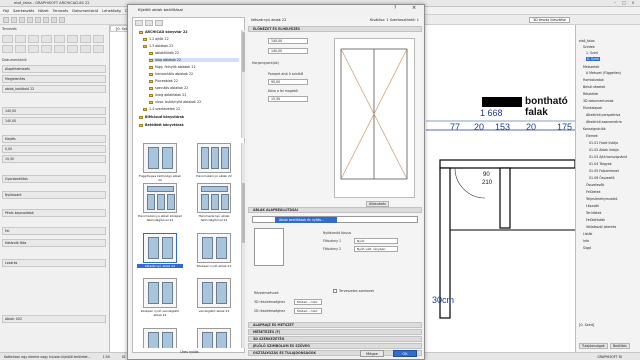  What do you see at coordinates (168, 88) in the screenshot?
I see `tree-item: speciális ablakok 22` at bounding box center [168, 88].